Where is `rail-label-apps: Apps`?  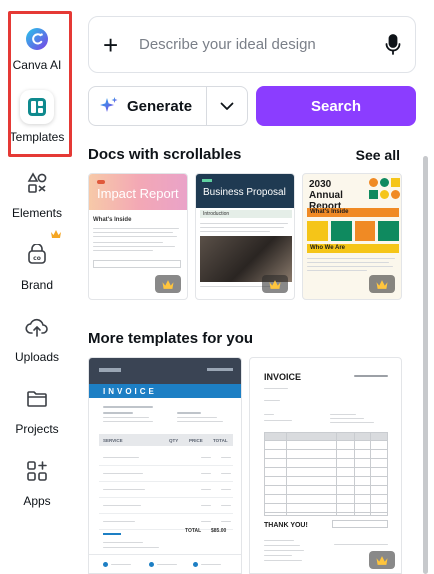 rail-label-apps: Apps is located at coordinates (37, 501).